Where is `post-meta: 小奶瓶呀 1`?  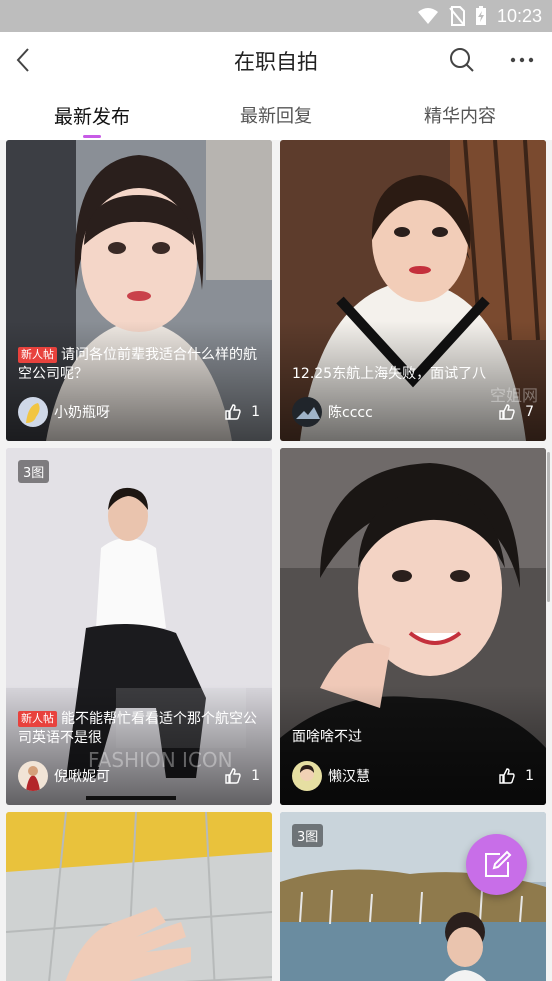
post-meta: 小奶瓶呀 1 is located at coordinates (139, 412).